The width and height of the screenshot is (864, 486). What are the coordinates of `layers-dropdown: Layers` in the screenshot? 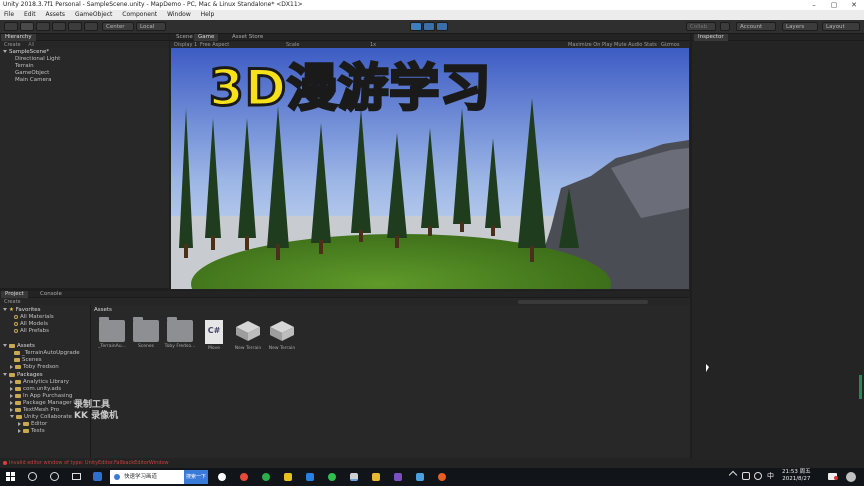 It's located at (800, 26).